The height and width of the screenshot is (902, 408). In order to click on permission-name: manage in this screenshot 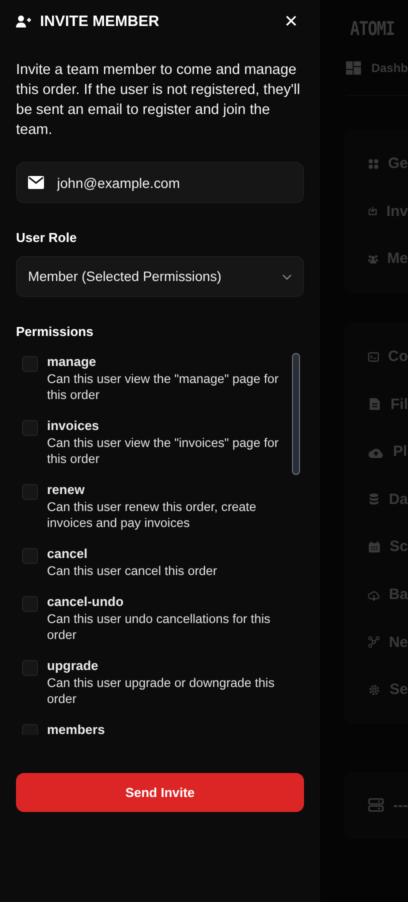, I will do `click(72, 362)`.